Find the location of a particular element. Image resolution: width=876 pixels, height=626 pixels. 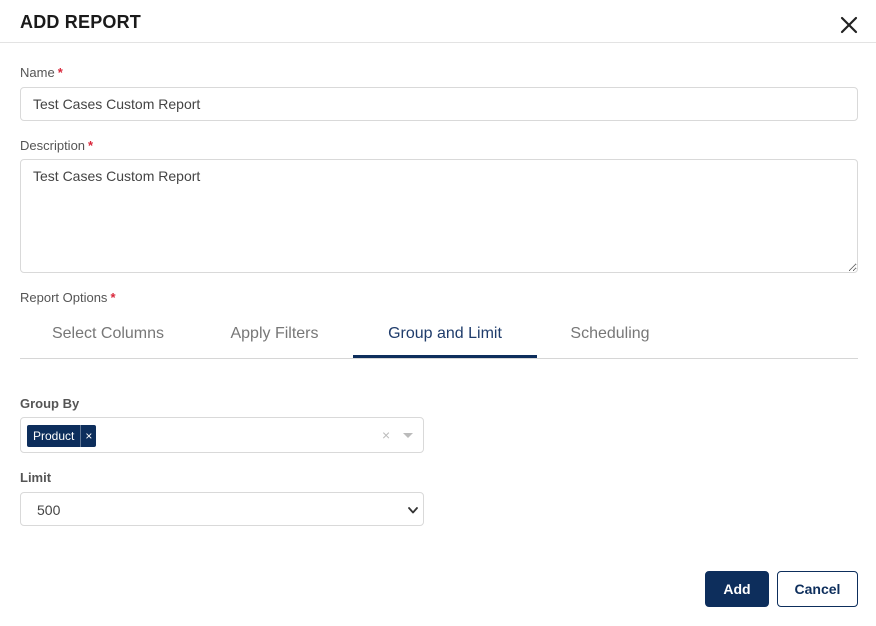

chip-label: Product is located at coordinates (54, 436).